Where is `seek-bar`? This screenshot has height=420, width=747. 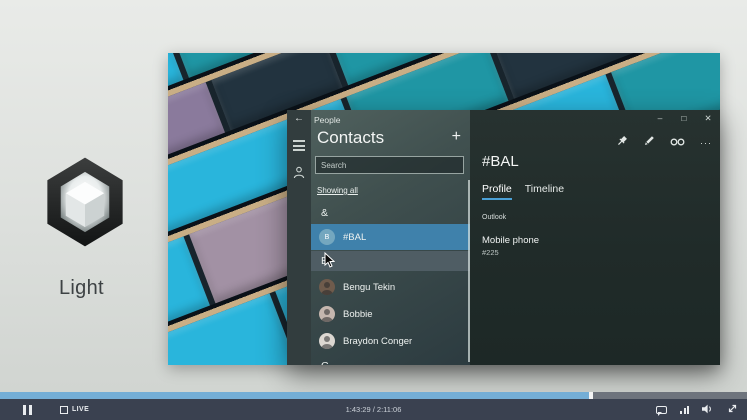 seek-bar is located at coordinates (373, 395).